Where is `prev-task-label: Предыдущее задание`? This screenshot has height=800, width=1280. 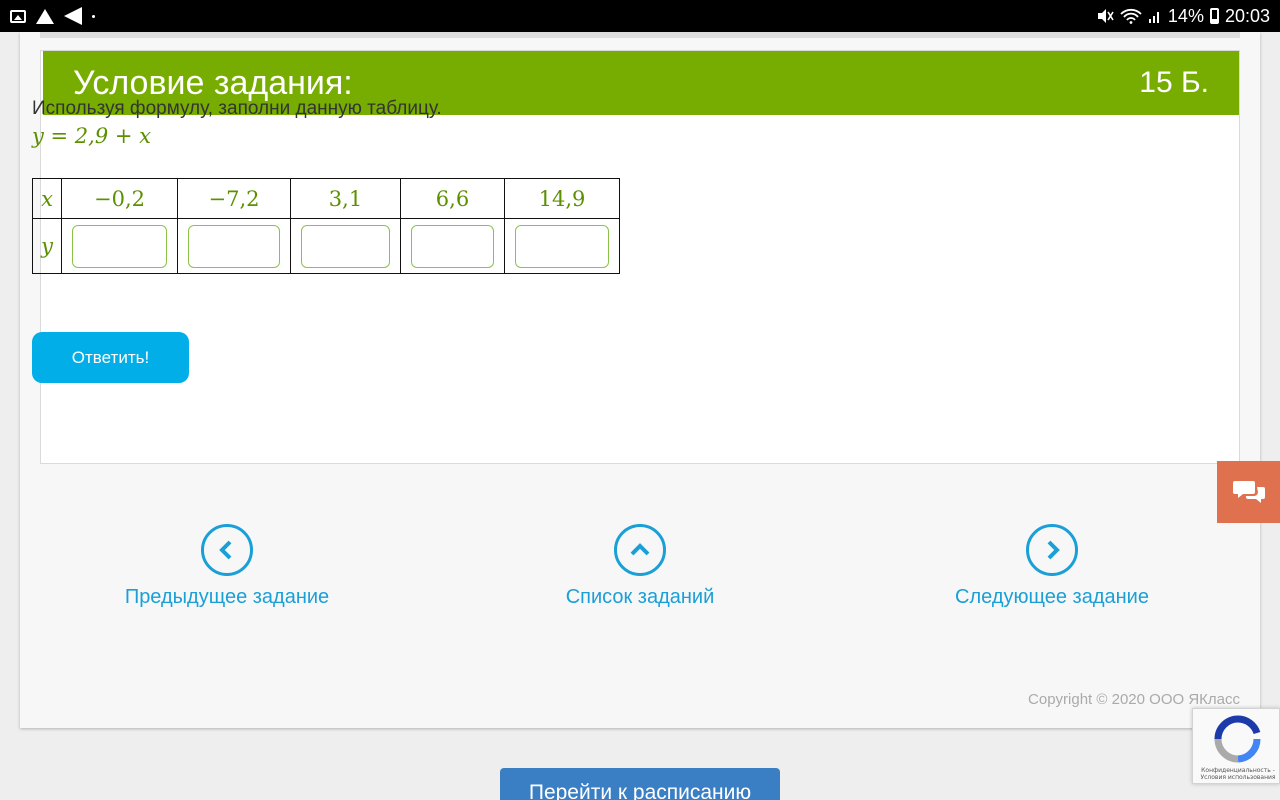 prev-task-label: Предыдущее задание is located at coordinates (227, 597).